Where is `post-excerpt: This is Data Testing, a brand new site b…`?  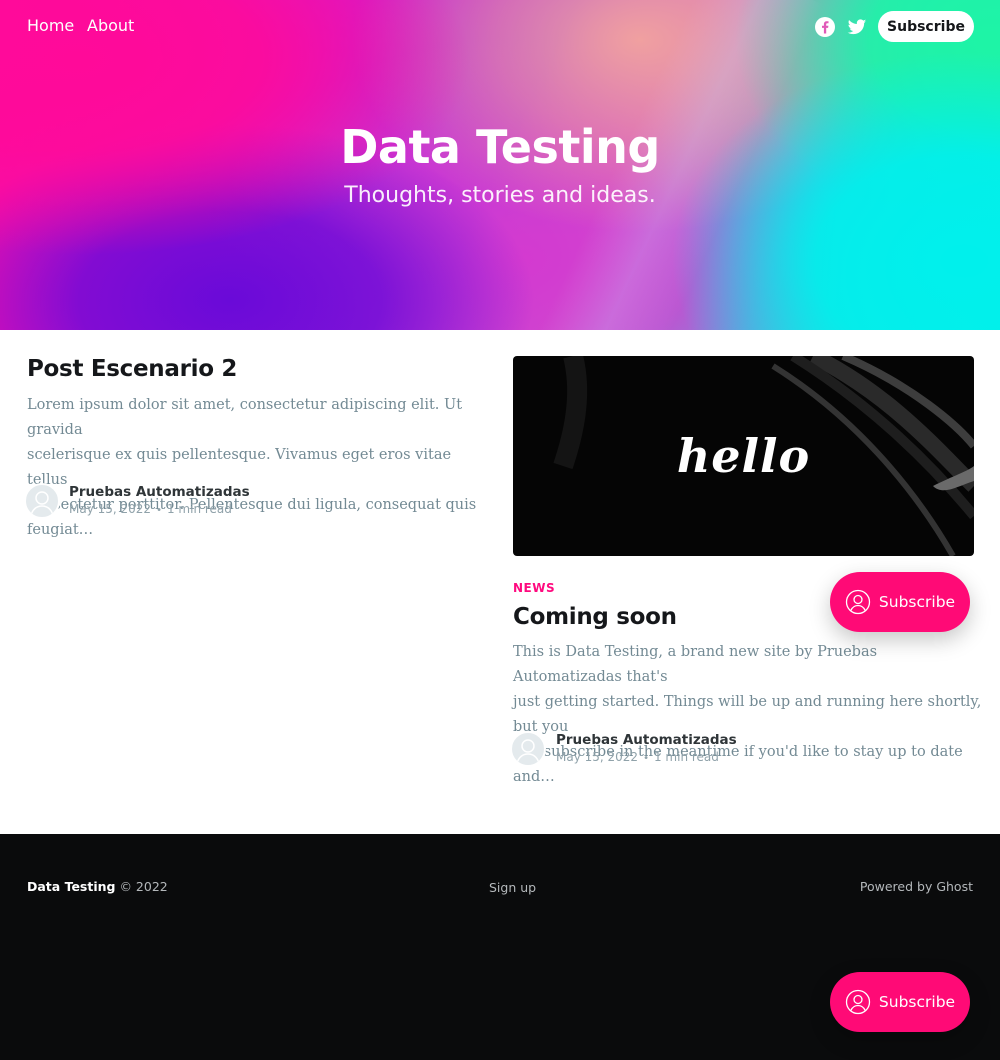
post-excerpt: This is Data Testing, a brand new site b… is located at coordinates (748, 715).